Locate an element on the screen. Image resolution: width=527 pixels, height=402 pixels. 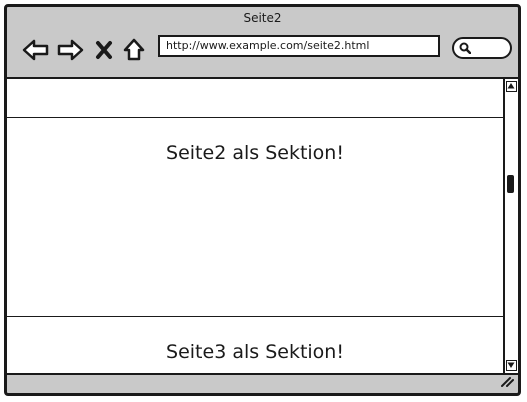
forward-button is located at coordinates (70, 50).